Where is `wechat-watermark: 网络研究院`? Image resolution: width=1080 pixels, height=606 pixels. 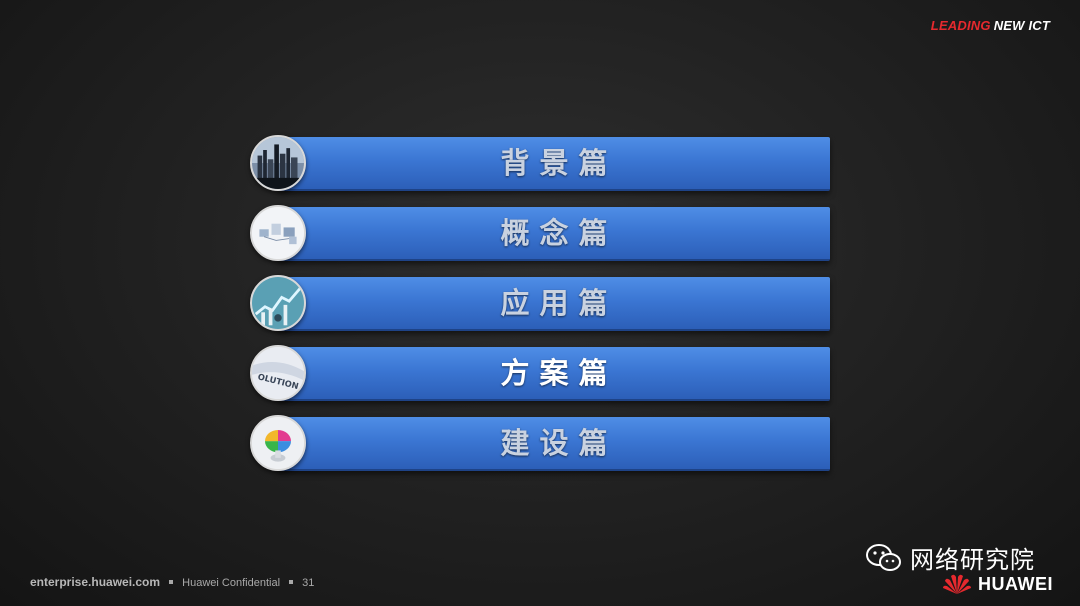 wechat-watermark: 网络研究院 is located at coordinates (950, 557).